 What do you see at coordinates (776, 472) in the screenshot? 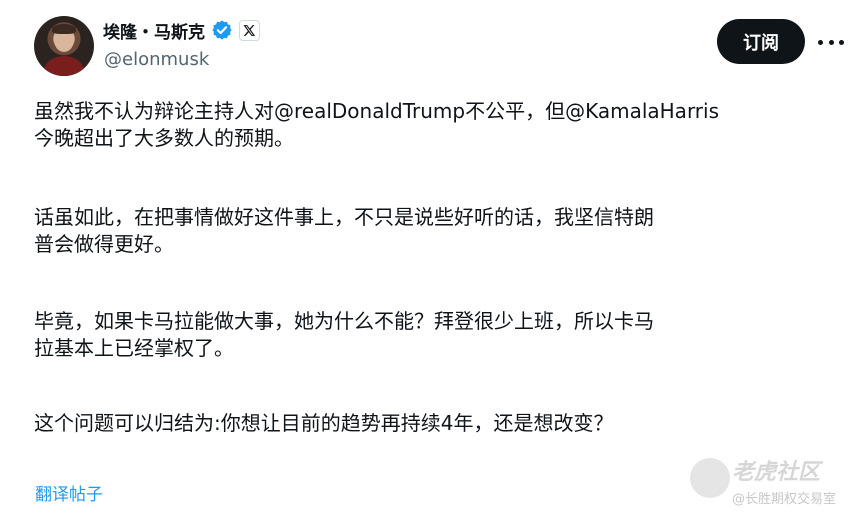
I see `watermark-title: 老虎社区` at bounding box center [776, 472].